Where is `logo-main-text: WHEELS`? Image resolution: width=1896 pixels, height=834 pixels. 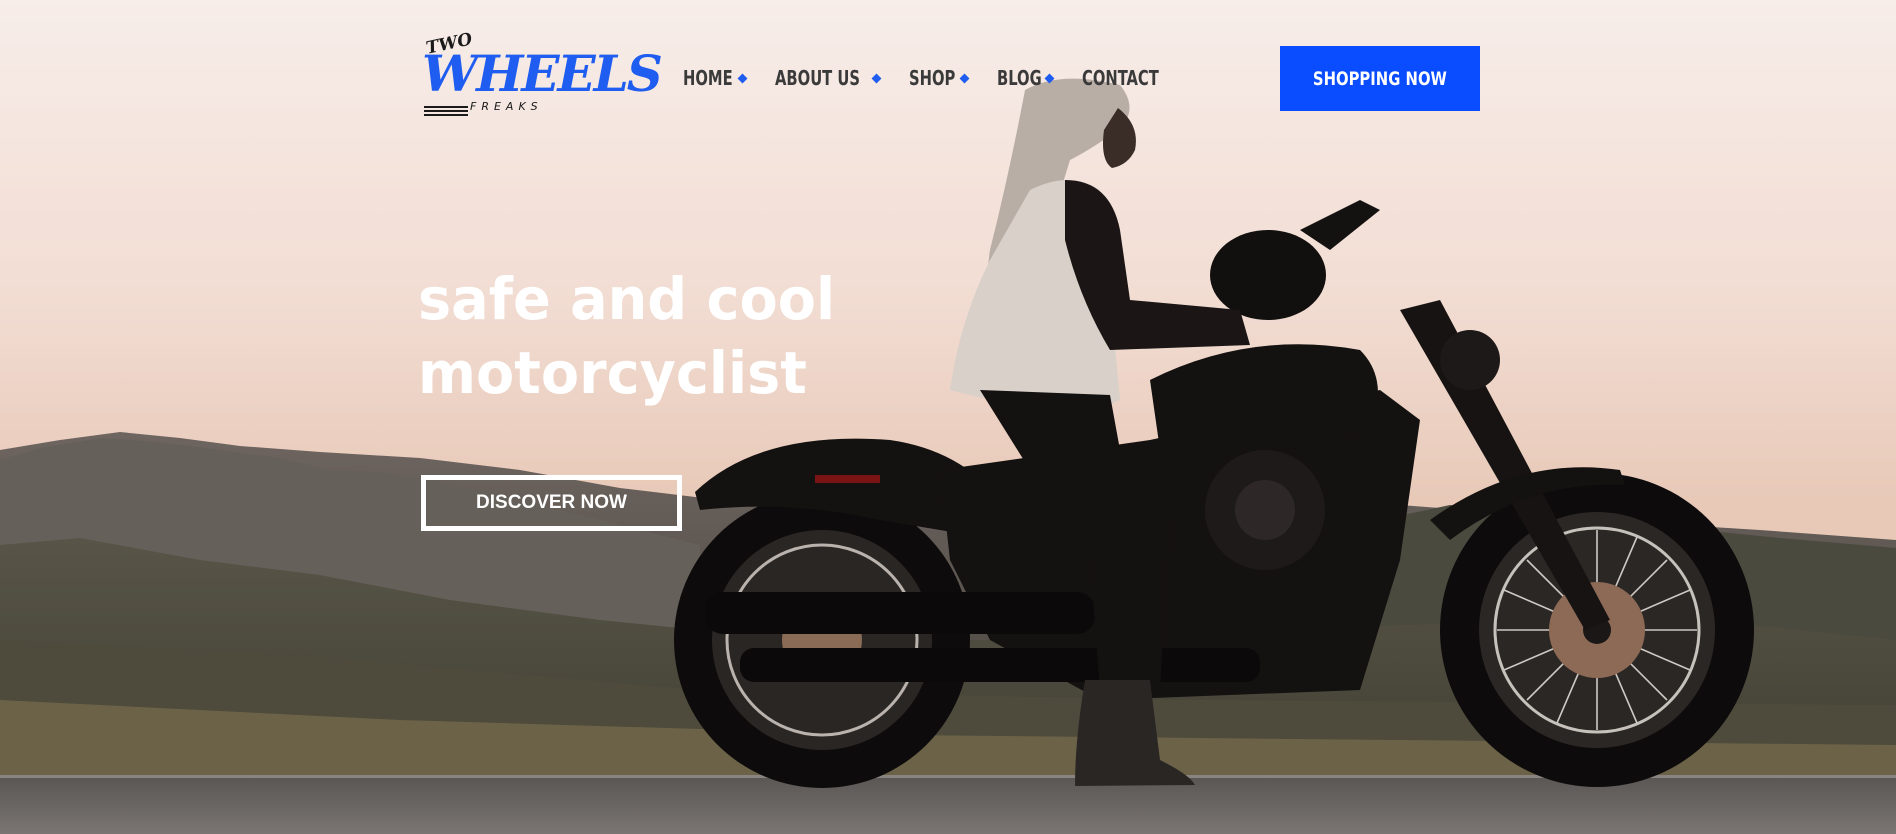 logo-main-text: WHEELS is located at coordinates (542, 73).